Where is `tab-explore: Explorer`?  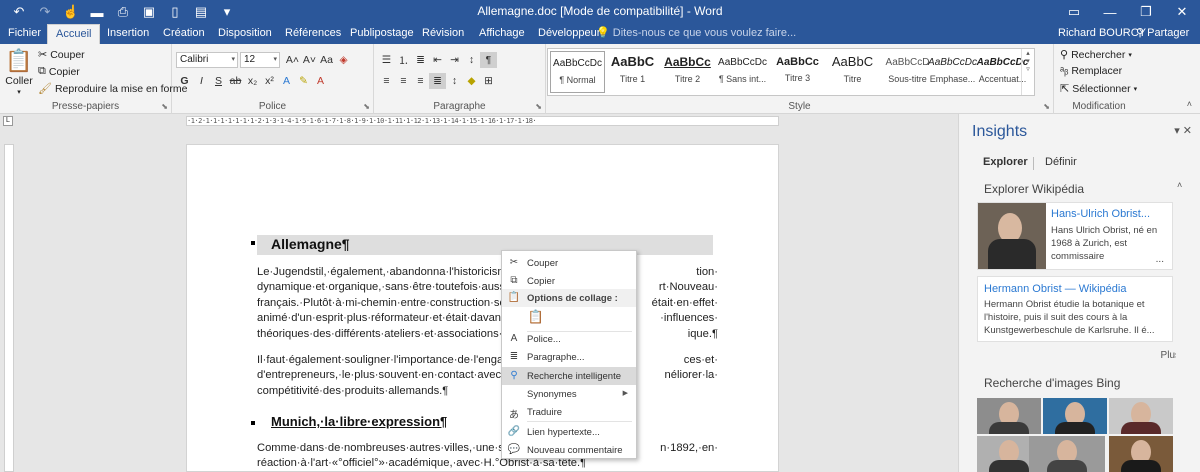 tab-explore: Explorer is located at coordinates (1005, 162).